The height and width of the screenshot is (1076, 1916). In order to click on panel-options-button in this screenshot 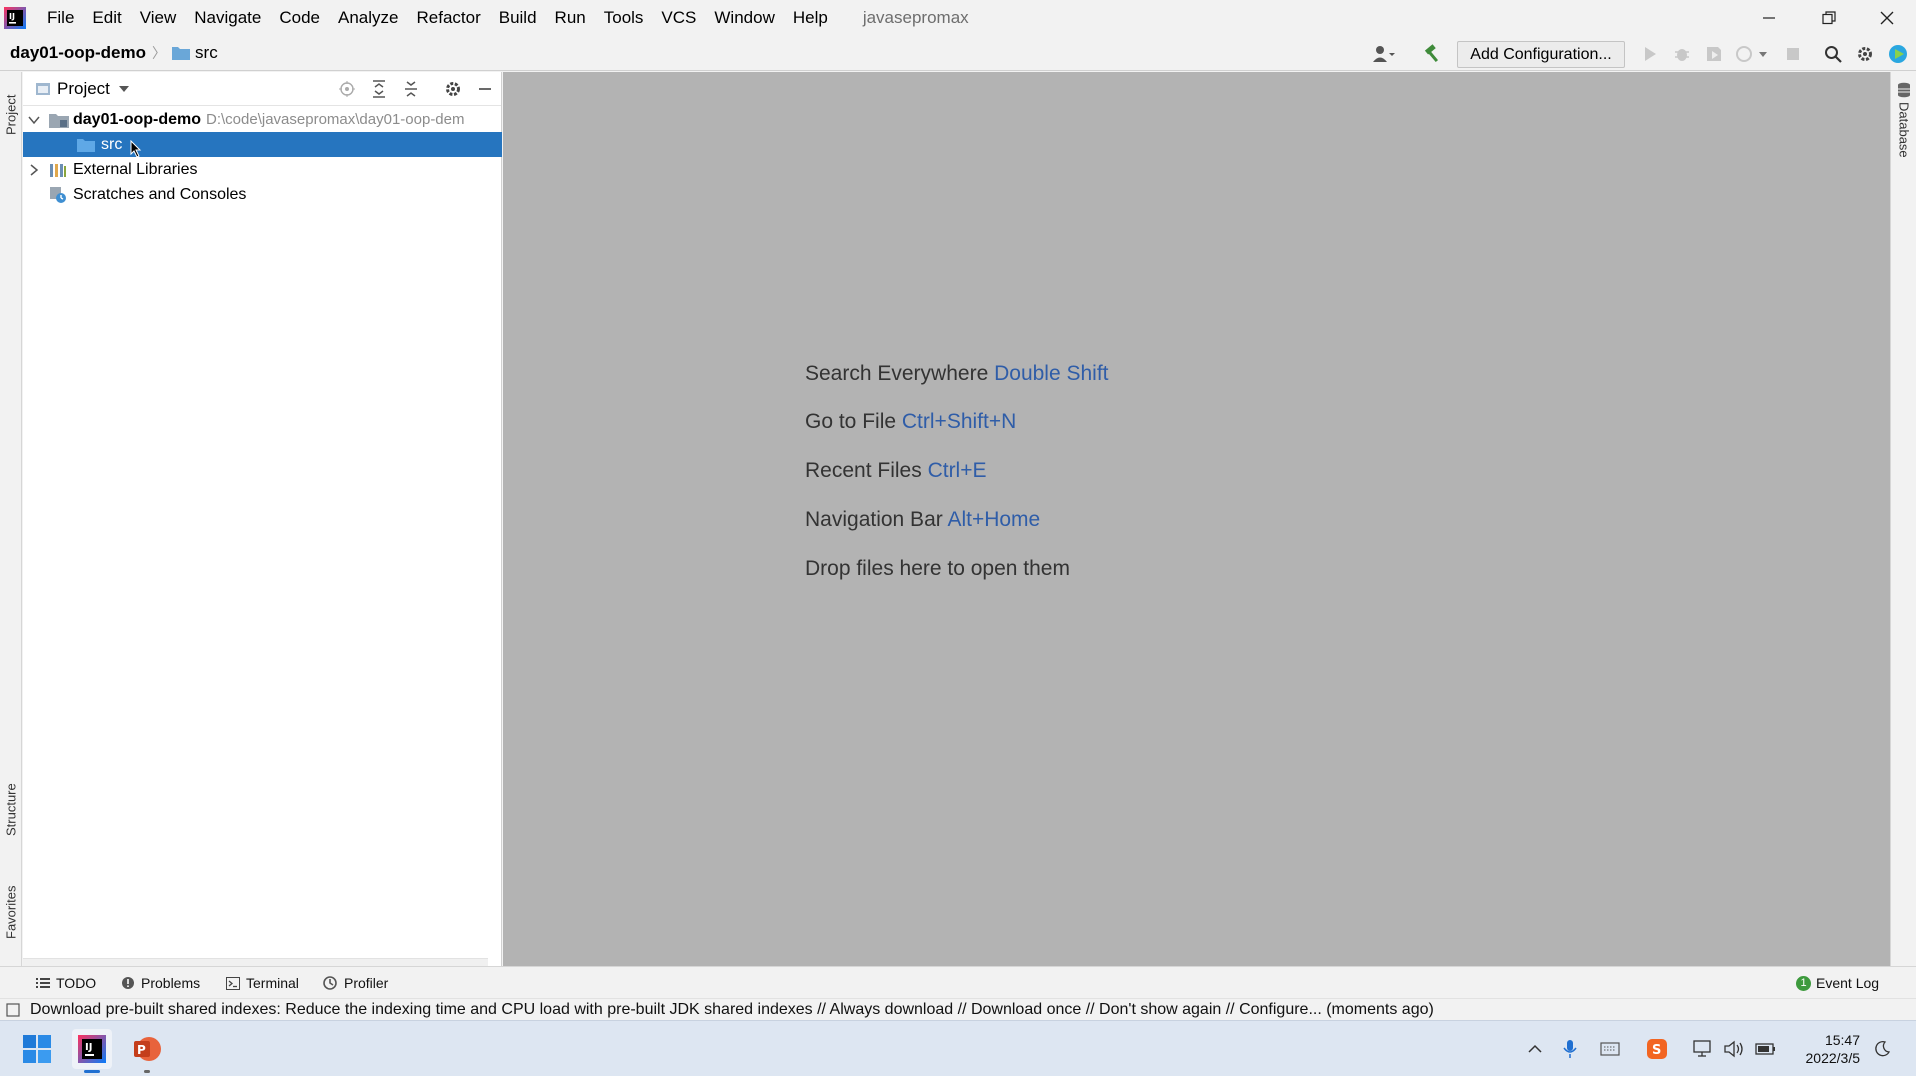, I will do `click(453, 89)`.